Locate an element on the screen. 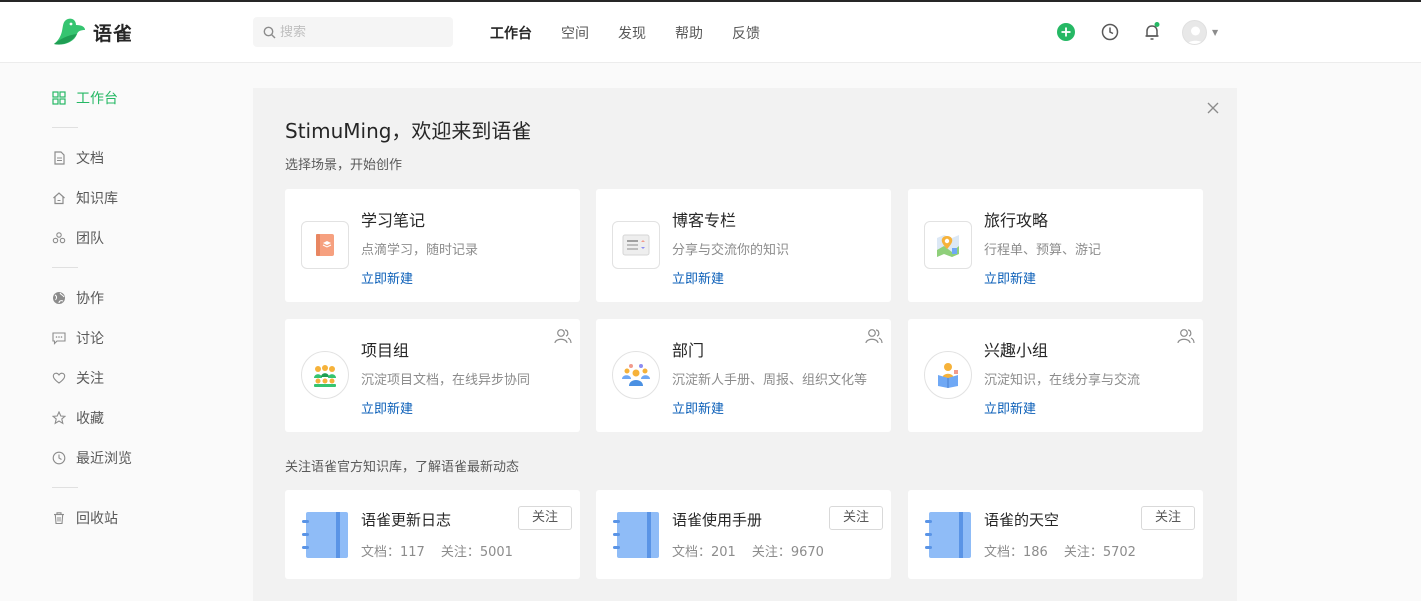 The image size is (1421, 601). scene-card-project: 项目组 沉淀项目文档，在线异步协同 立即新建 is located at coordinates (432, 375).